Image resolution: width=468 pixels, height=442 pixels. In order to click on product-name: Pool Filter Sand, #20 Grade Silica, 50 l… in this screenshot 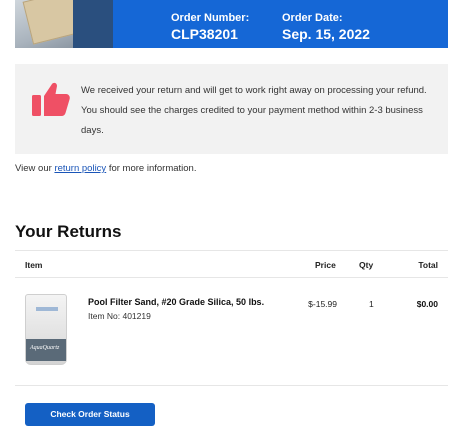, I will do `click(176, 302)`.